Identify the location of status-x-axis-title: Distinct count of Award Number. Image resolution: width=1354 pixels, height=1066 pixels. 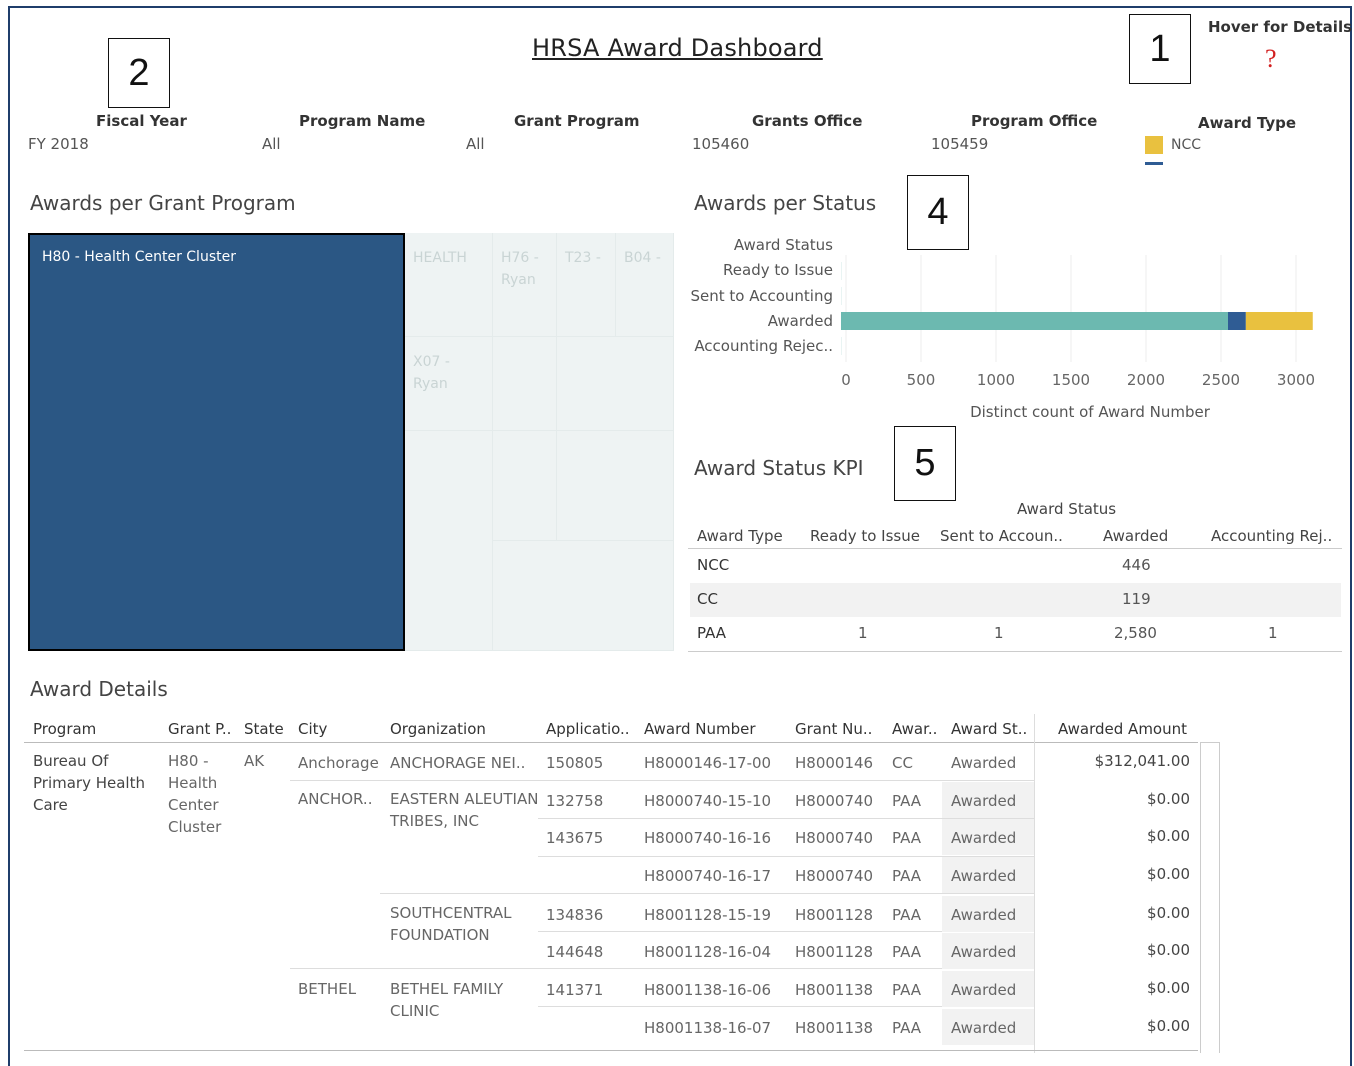
(1090, 412).